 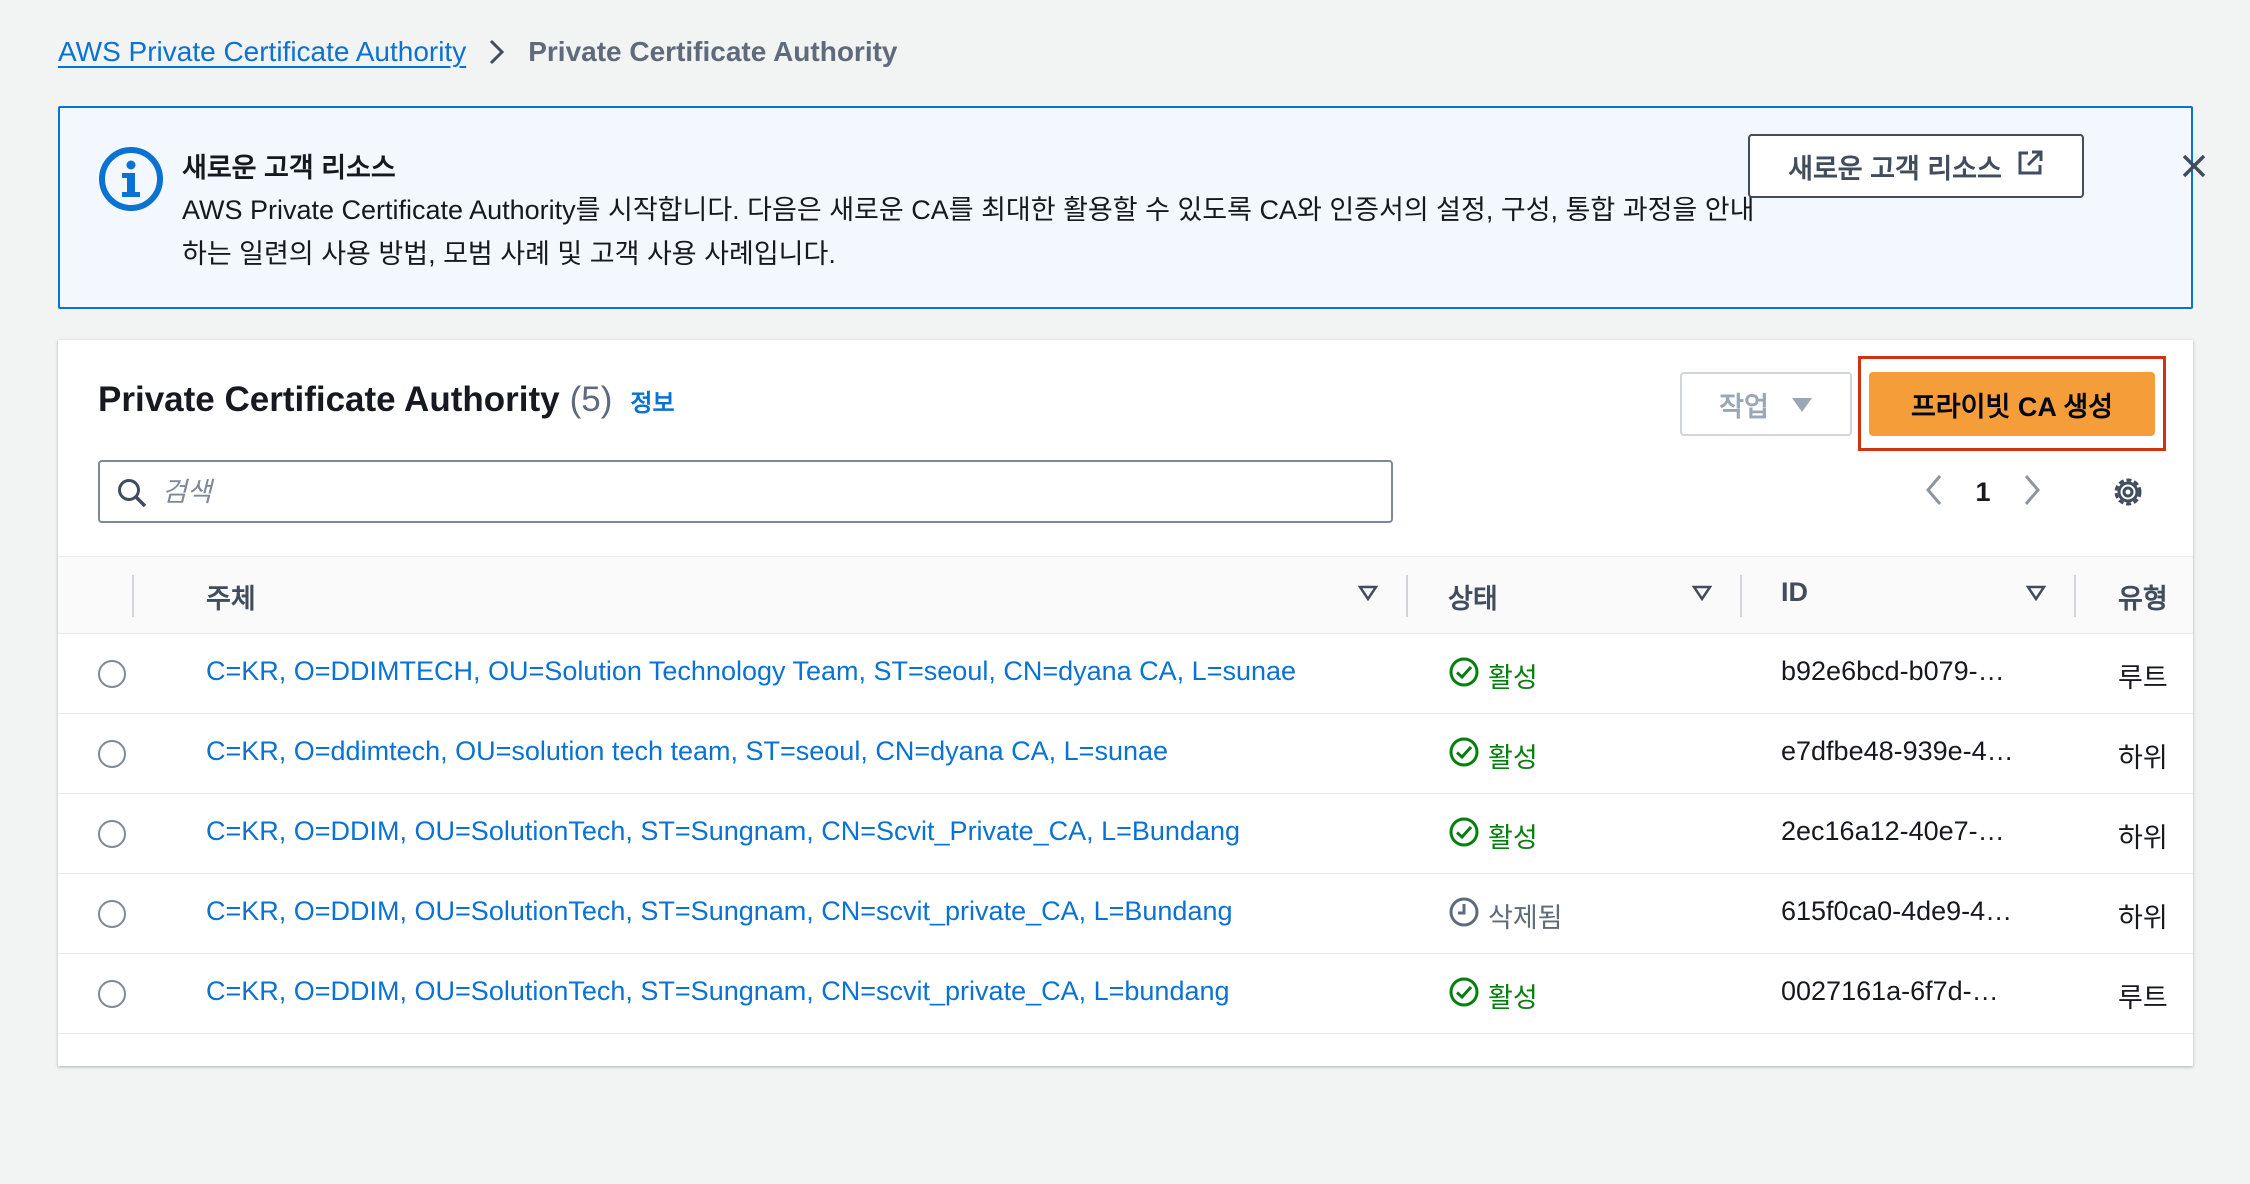 I want to click on close-icon, so click(x=2194, y=166).